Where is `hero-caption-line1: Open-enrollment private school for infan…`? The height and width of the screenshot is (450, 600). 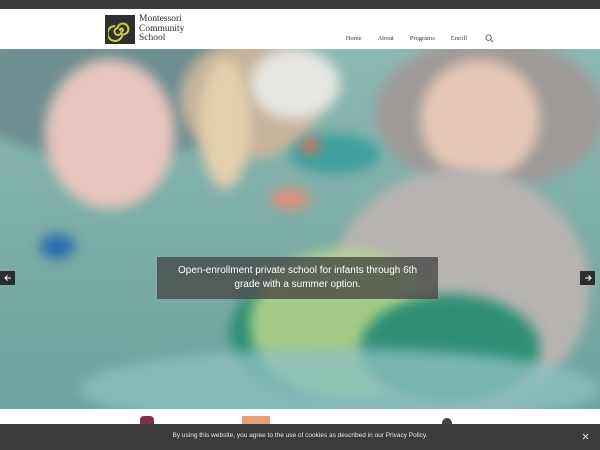 hero-caption-line1: Open-enrollment private school for infan… is located at coordinates (297, 270).